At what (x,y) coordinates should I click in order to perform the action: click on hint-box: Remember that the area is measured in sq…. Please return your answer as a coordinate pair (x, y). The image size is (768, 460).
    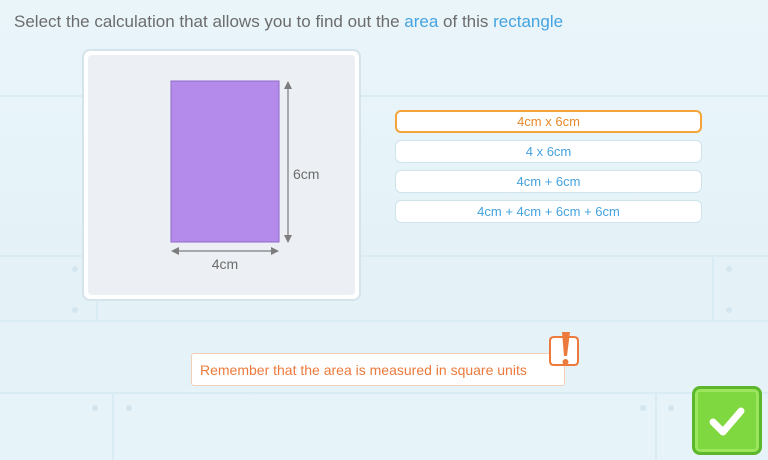
    Looking at the image, I should click on (378, 369).